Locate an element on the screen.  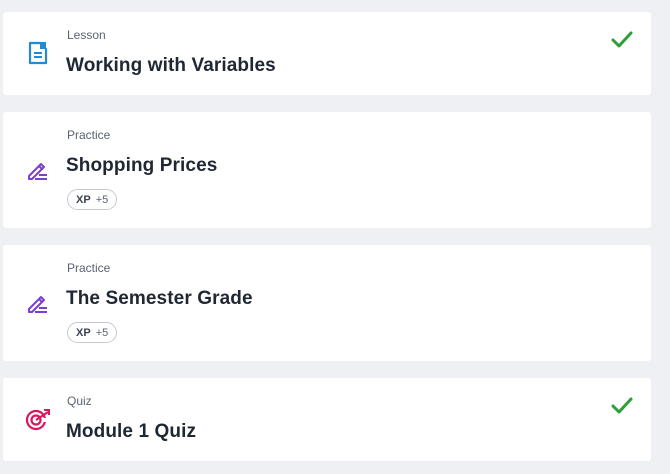
item-title: Working with Variables is located at coordinates (171, 65).